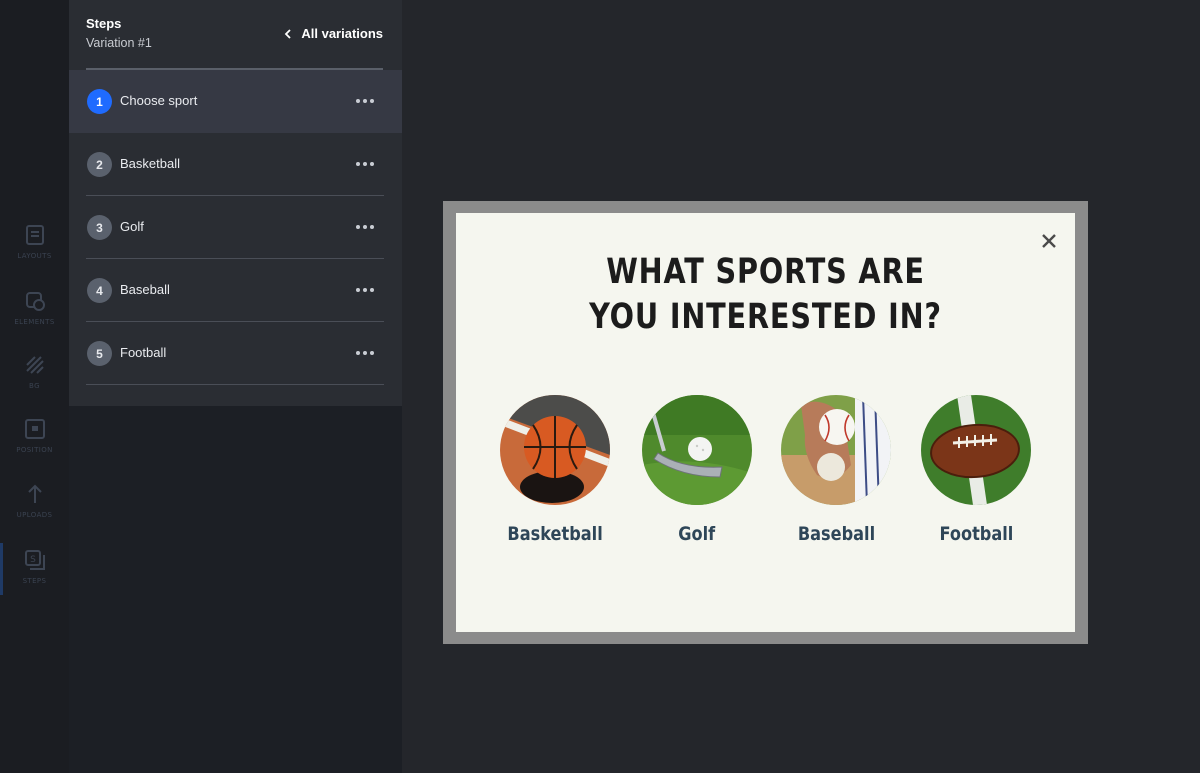 The width and height of the screenshot is (1200, 773). I want to click on rail-item-label: STEPS, so click(34, 581).